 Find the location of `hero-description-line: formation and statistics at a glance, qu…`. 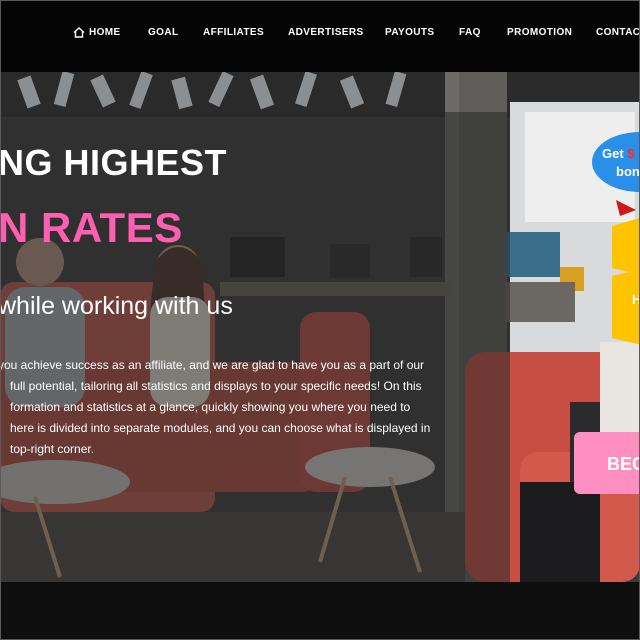

hero-description-line: formation and statistics at a glance, qu… is located at coordinates (210, 407).